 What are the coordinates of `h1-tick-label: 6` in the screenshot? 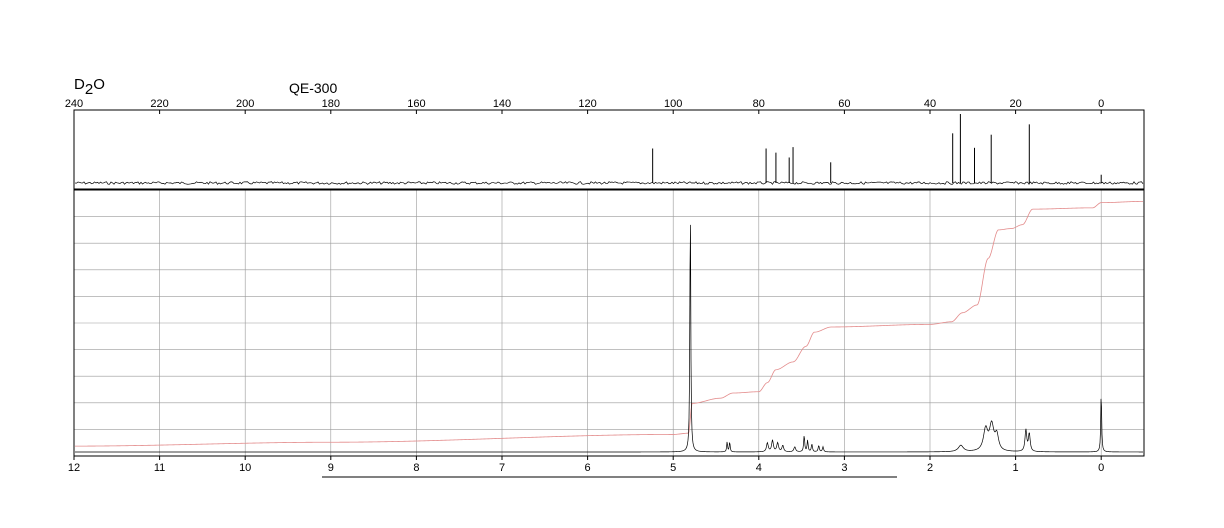 It's located at (588, 468).